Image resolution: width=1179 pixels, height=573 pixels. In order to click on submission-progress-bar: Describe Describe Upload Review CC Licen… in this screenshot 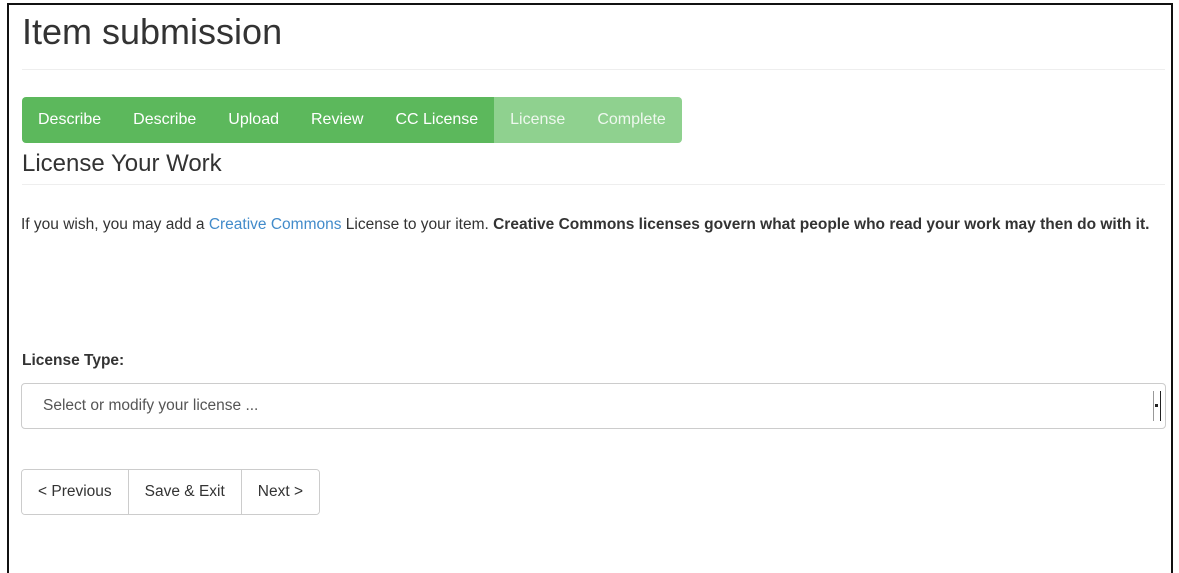, I will do `click(352, 120)`.